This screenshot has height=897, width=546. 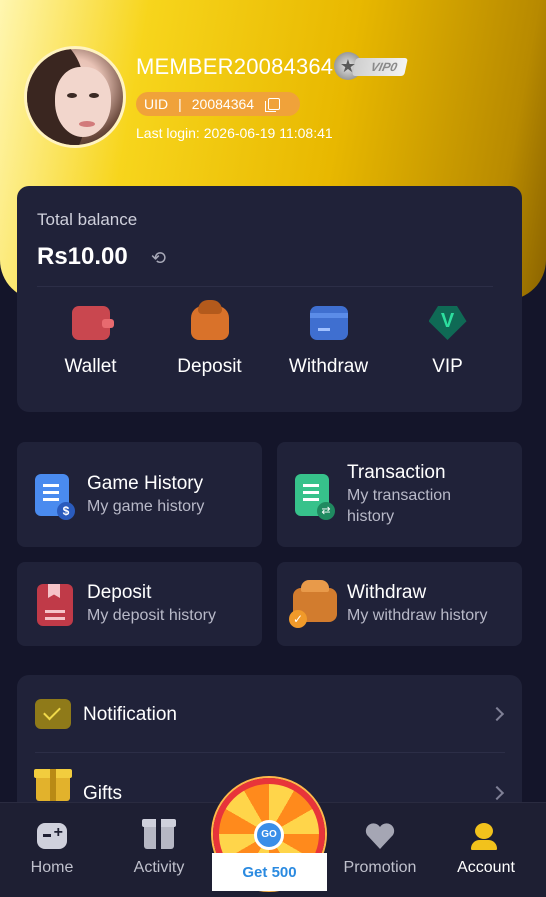 I want to click on tab-account: Account, so click(x=486, y=850).